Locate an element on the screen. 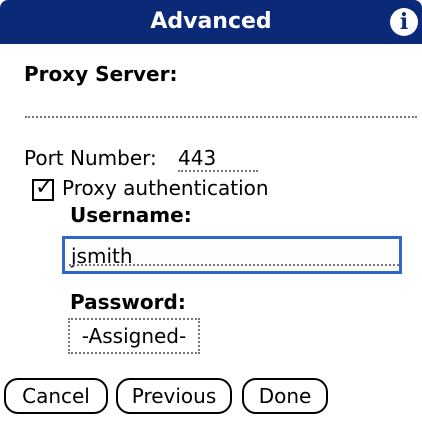  port-number-label: Port Number: is located at coordinates (90, 158).